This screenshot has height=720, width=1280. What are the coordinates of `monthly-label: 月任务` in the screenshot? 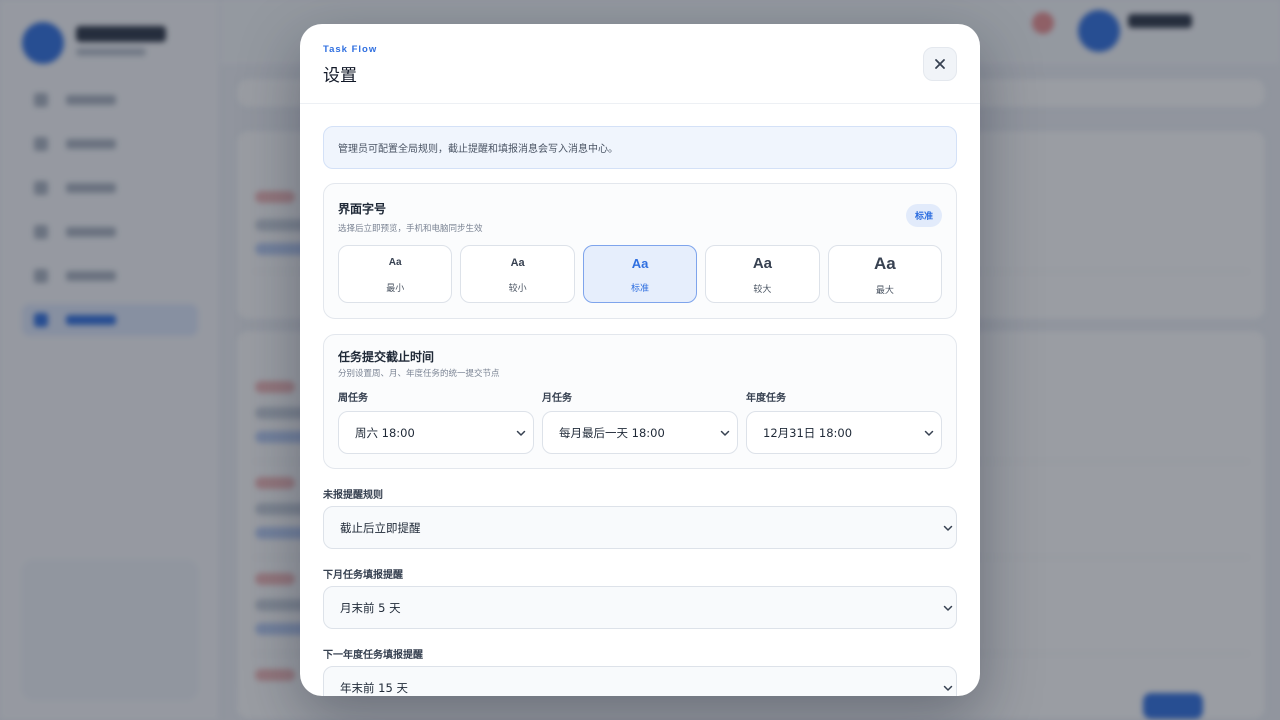 It's located at (557, 398).